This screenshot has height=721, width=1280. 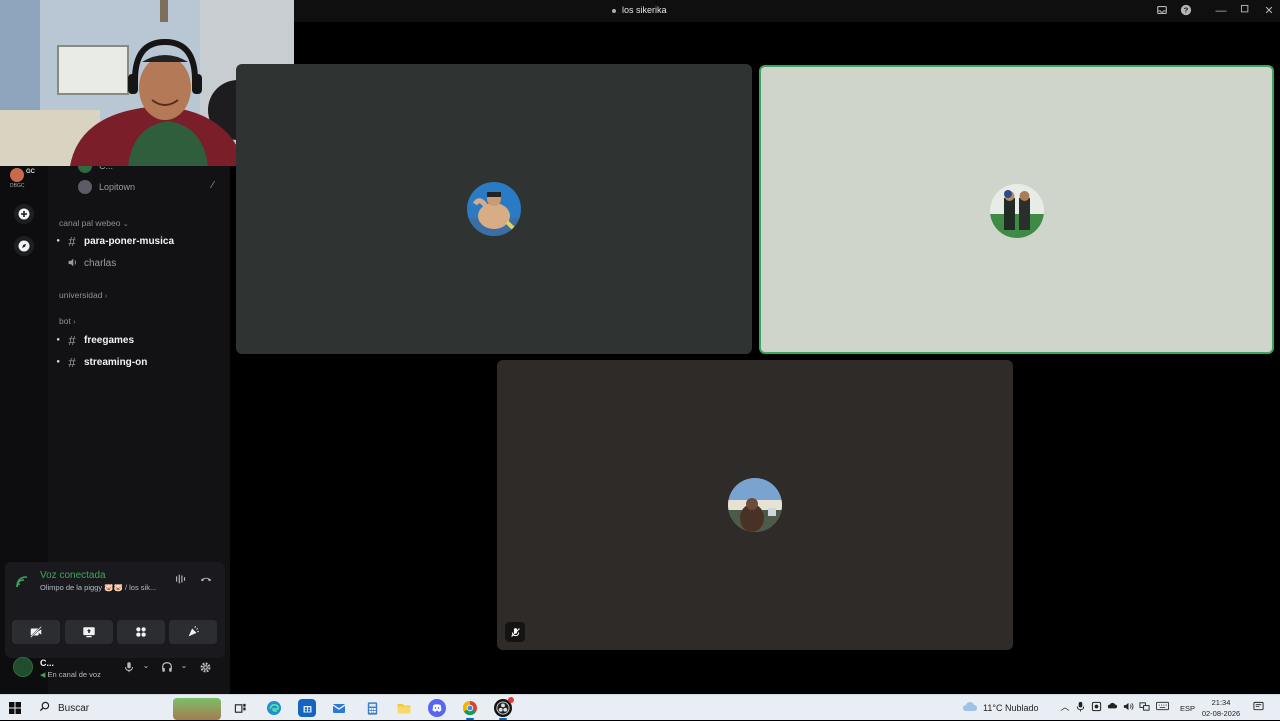 I want to click on help-icon: ?, so click(x=1186, y=11).